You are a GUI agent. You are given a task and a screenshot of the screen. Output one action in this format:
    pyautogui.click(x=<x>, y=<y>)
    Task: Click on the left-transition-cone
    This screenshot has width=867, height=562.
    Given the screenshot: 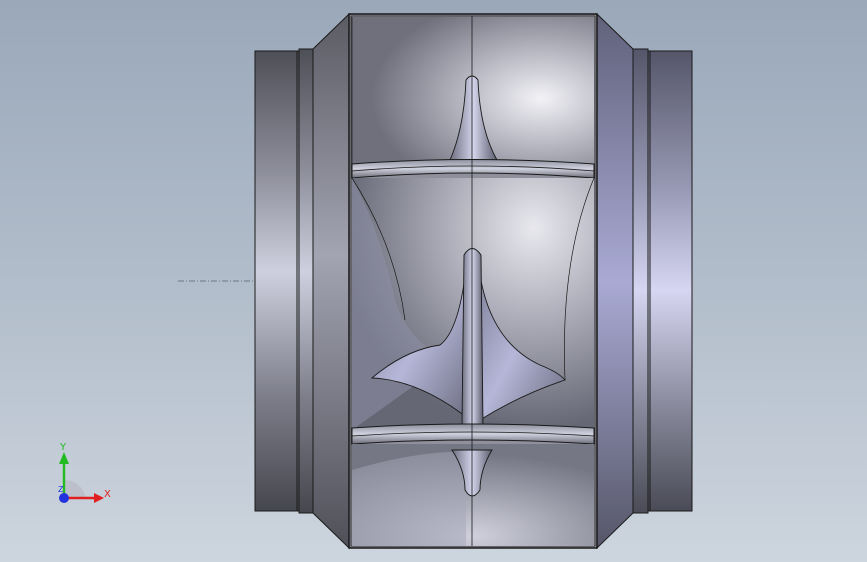 What is the action you would take?
    pyautogui.click(x=331, y=281)
    